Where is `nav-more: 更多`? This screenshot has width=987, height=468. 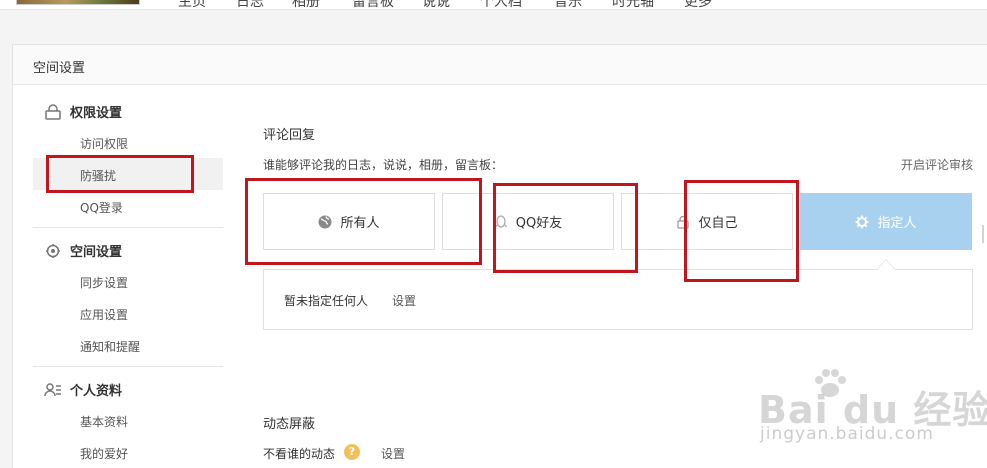 nav-more: 更多 is located at coordinates (698, 4).